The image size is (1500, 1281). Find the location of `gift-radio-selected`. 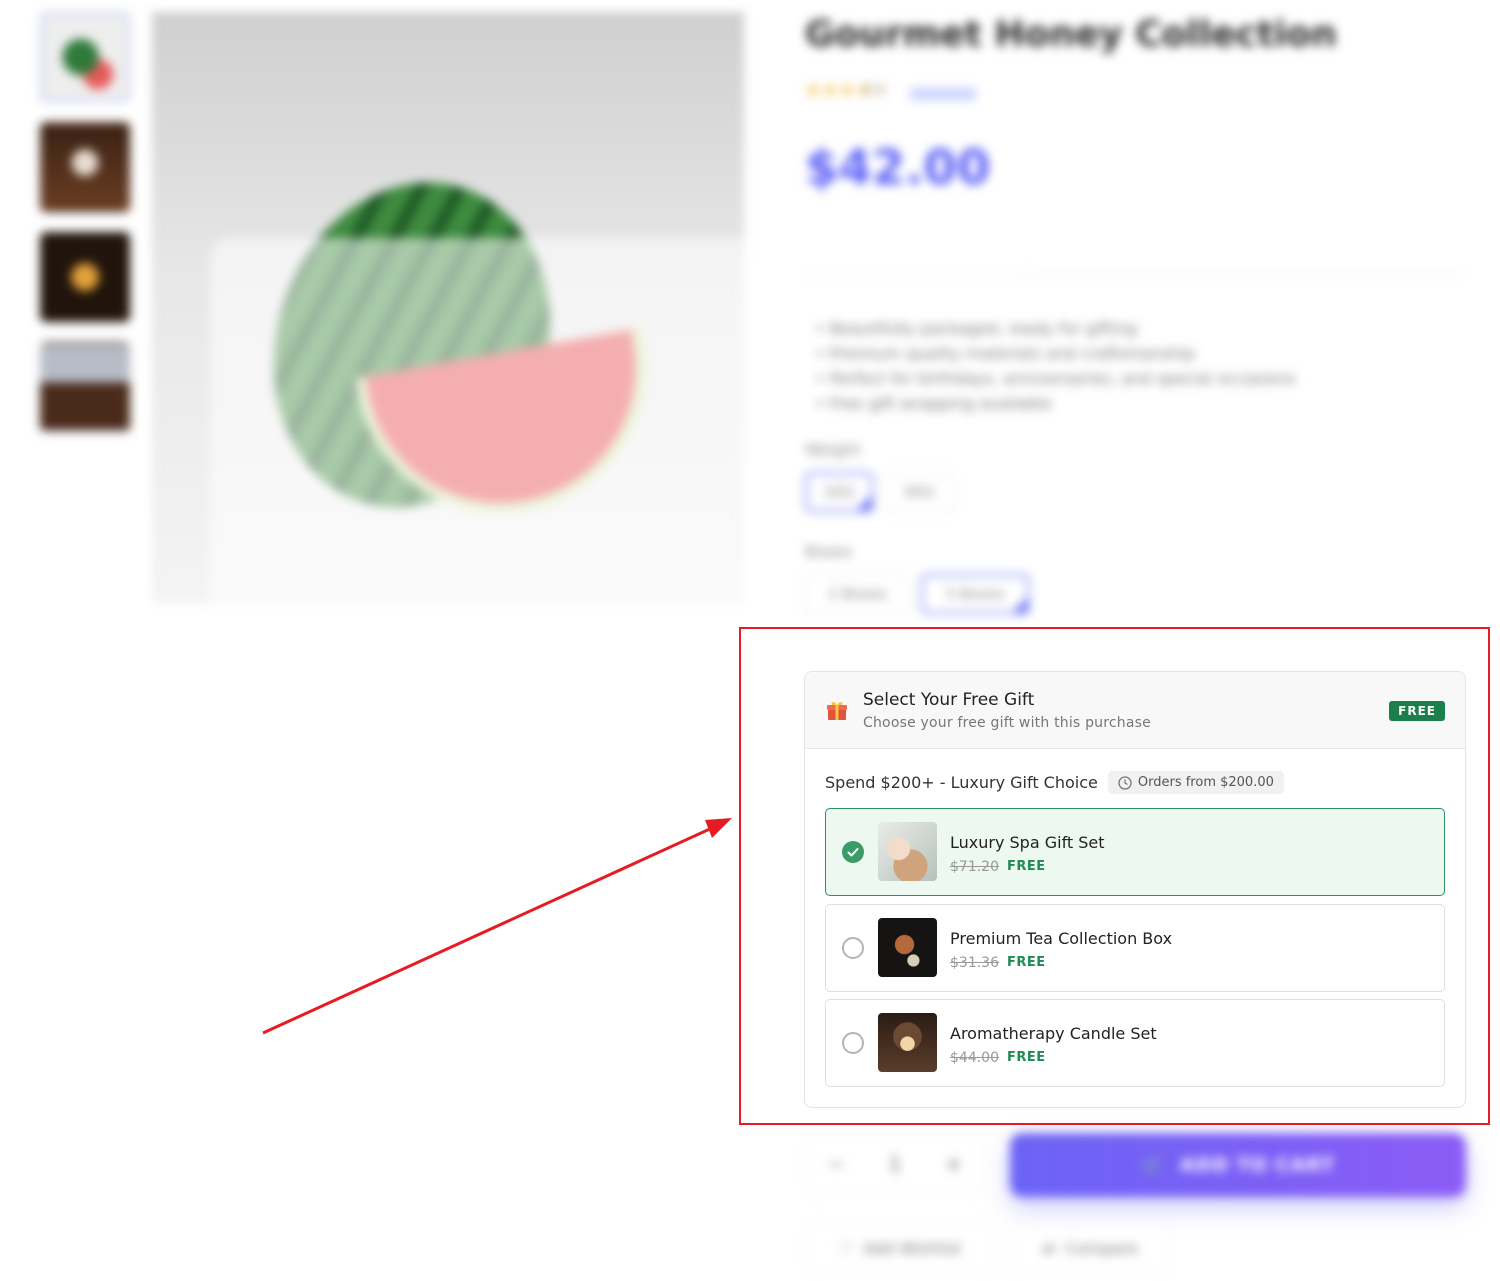

gift-radio-selected is located at coordinates (853, 852).